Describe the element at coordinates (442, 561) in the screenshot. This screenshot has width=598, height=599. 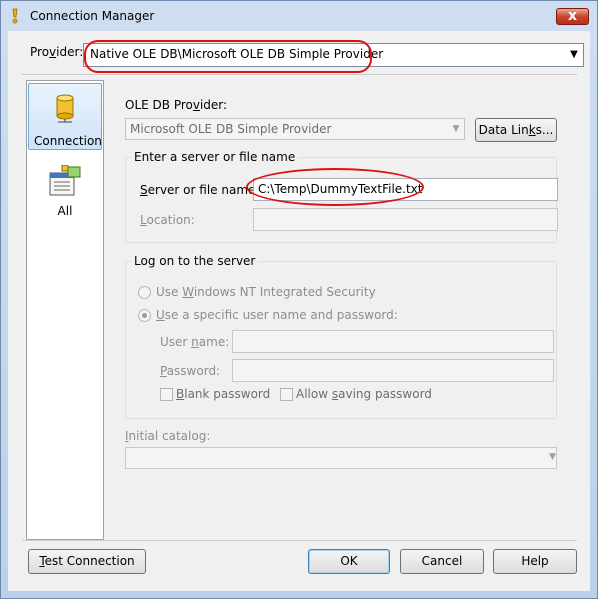
I see `cancel-button: Cancel` at that location.